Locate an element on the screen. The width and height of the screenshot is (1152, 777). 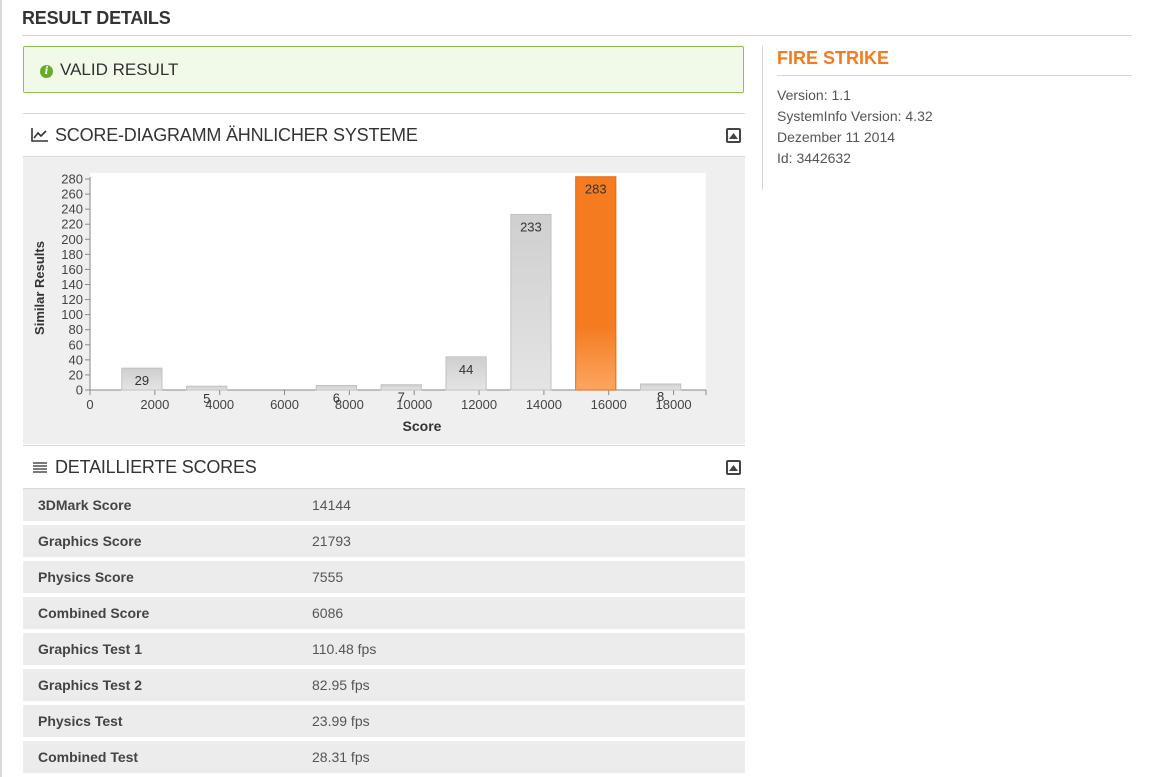
score-value: 7555 is located at coordinates (328, 577).